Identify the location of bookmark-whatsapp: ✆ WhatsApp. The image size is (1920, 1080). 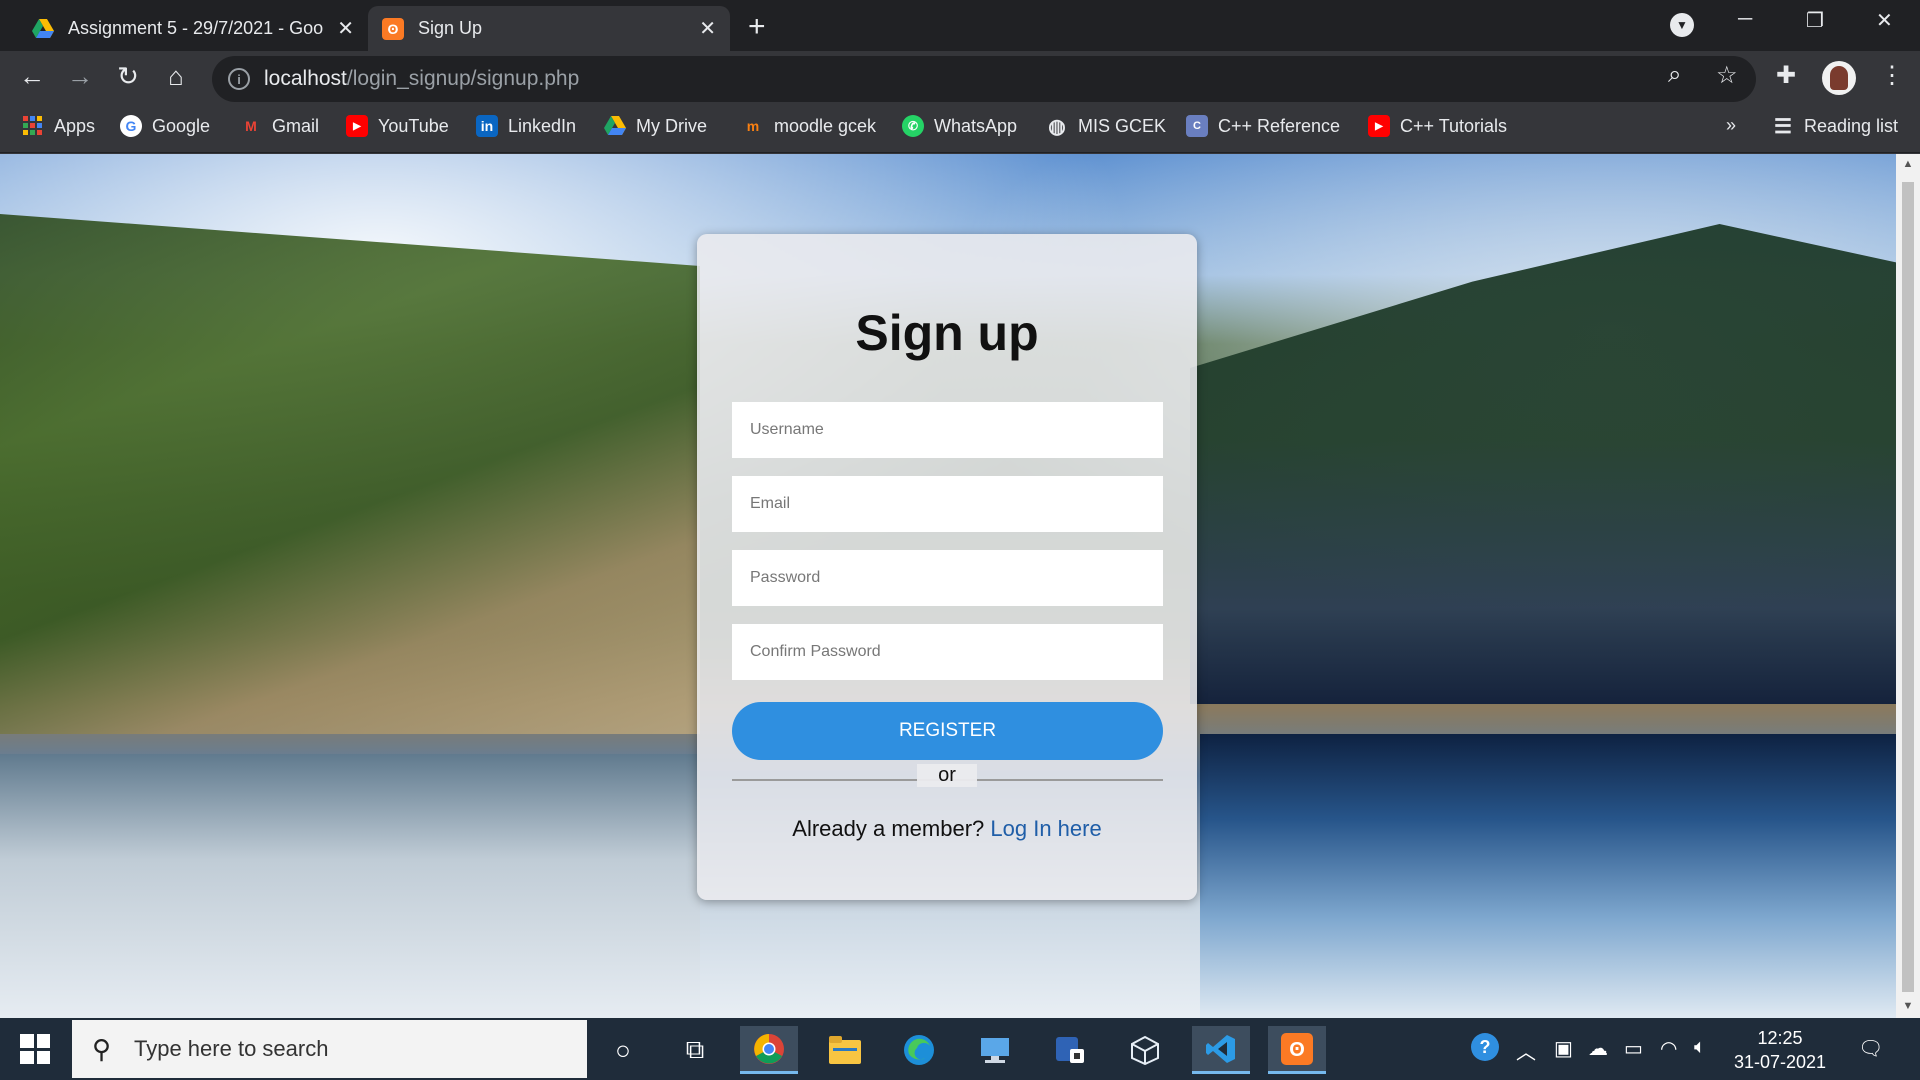
(959, 126).